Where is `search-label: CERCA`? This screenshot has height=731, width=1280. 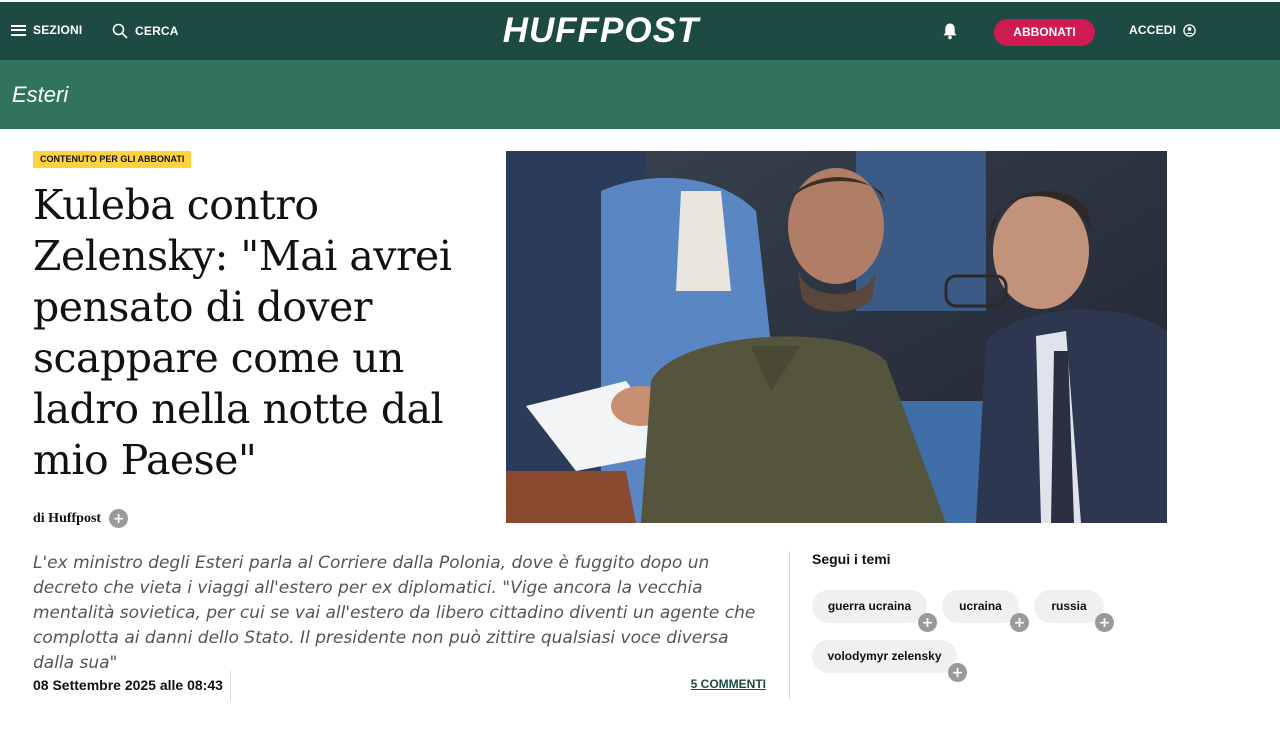 search-label: CERCA is located at coordinates (157, 31).